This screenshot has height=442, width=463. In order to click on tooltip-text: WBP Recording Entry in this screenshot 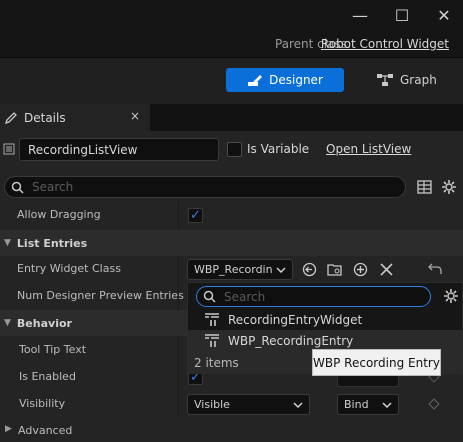, I will do `click(376, 362)`.